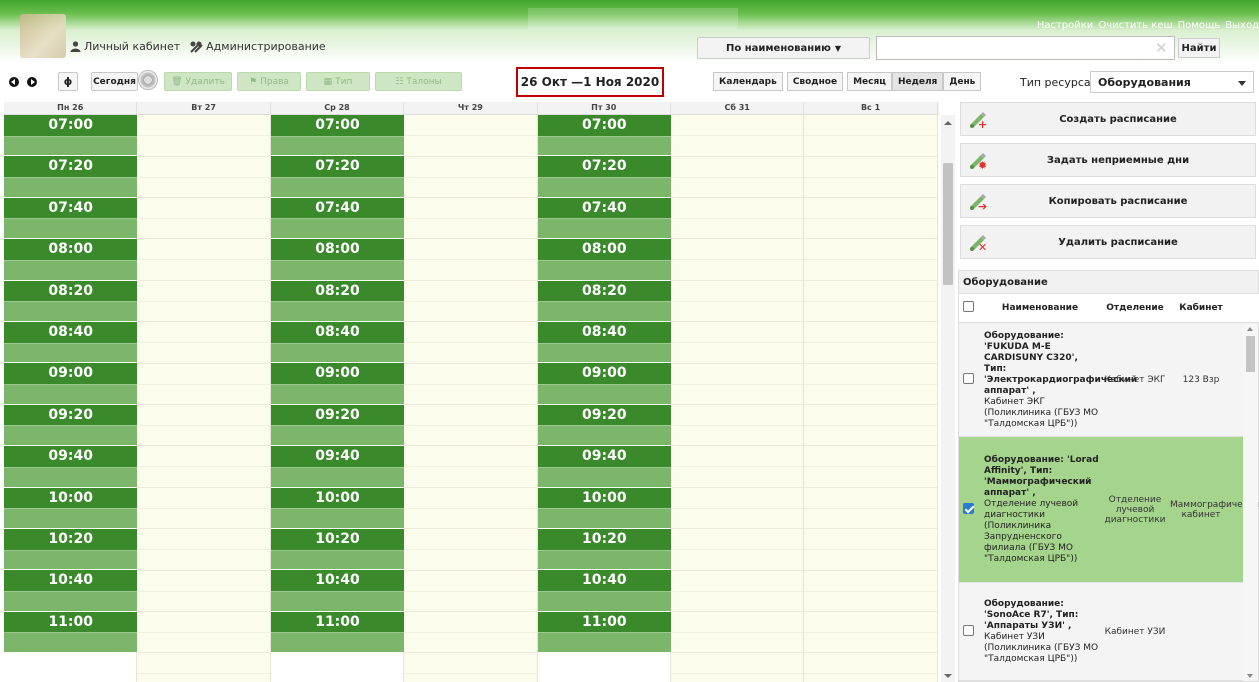  Describe the element at coordinates (917, 81) in the screenshot. I see `view-week-button: Неделя` at that location.